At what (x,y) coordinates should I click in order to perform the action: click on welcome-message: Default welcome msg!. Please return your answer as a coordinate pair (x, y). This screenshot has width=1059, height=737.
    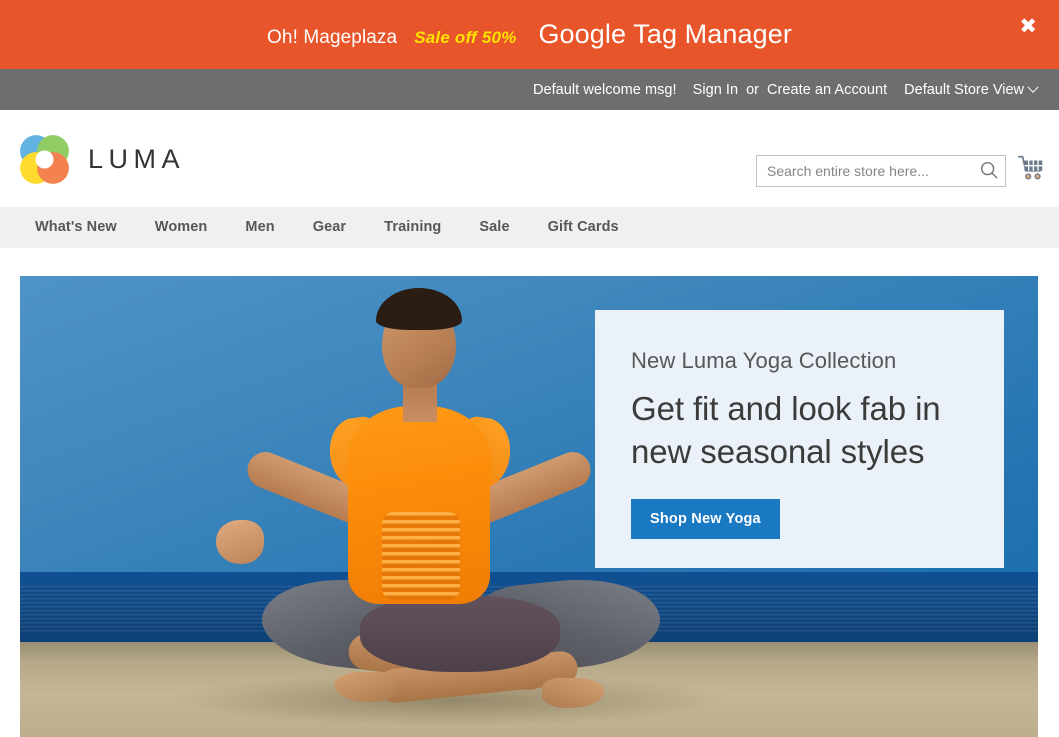
    Looking at the image, I should click on (604, 89).